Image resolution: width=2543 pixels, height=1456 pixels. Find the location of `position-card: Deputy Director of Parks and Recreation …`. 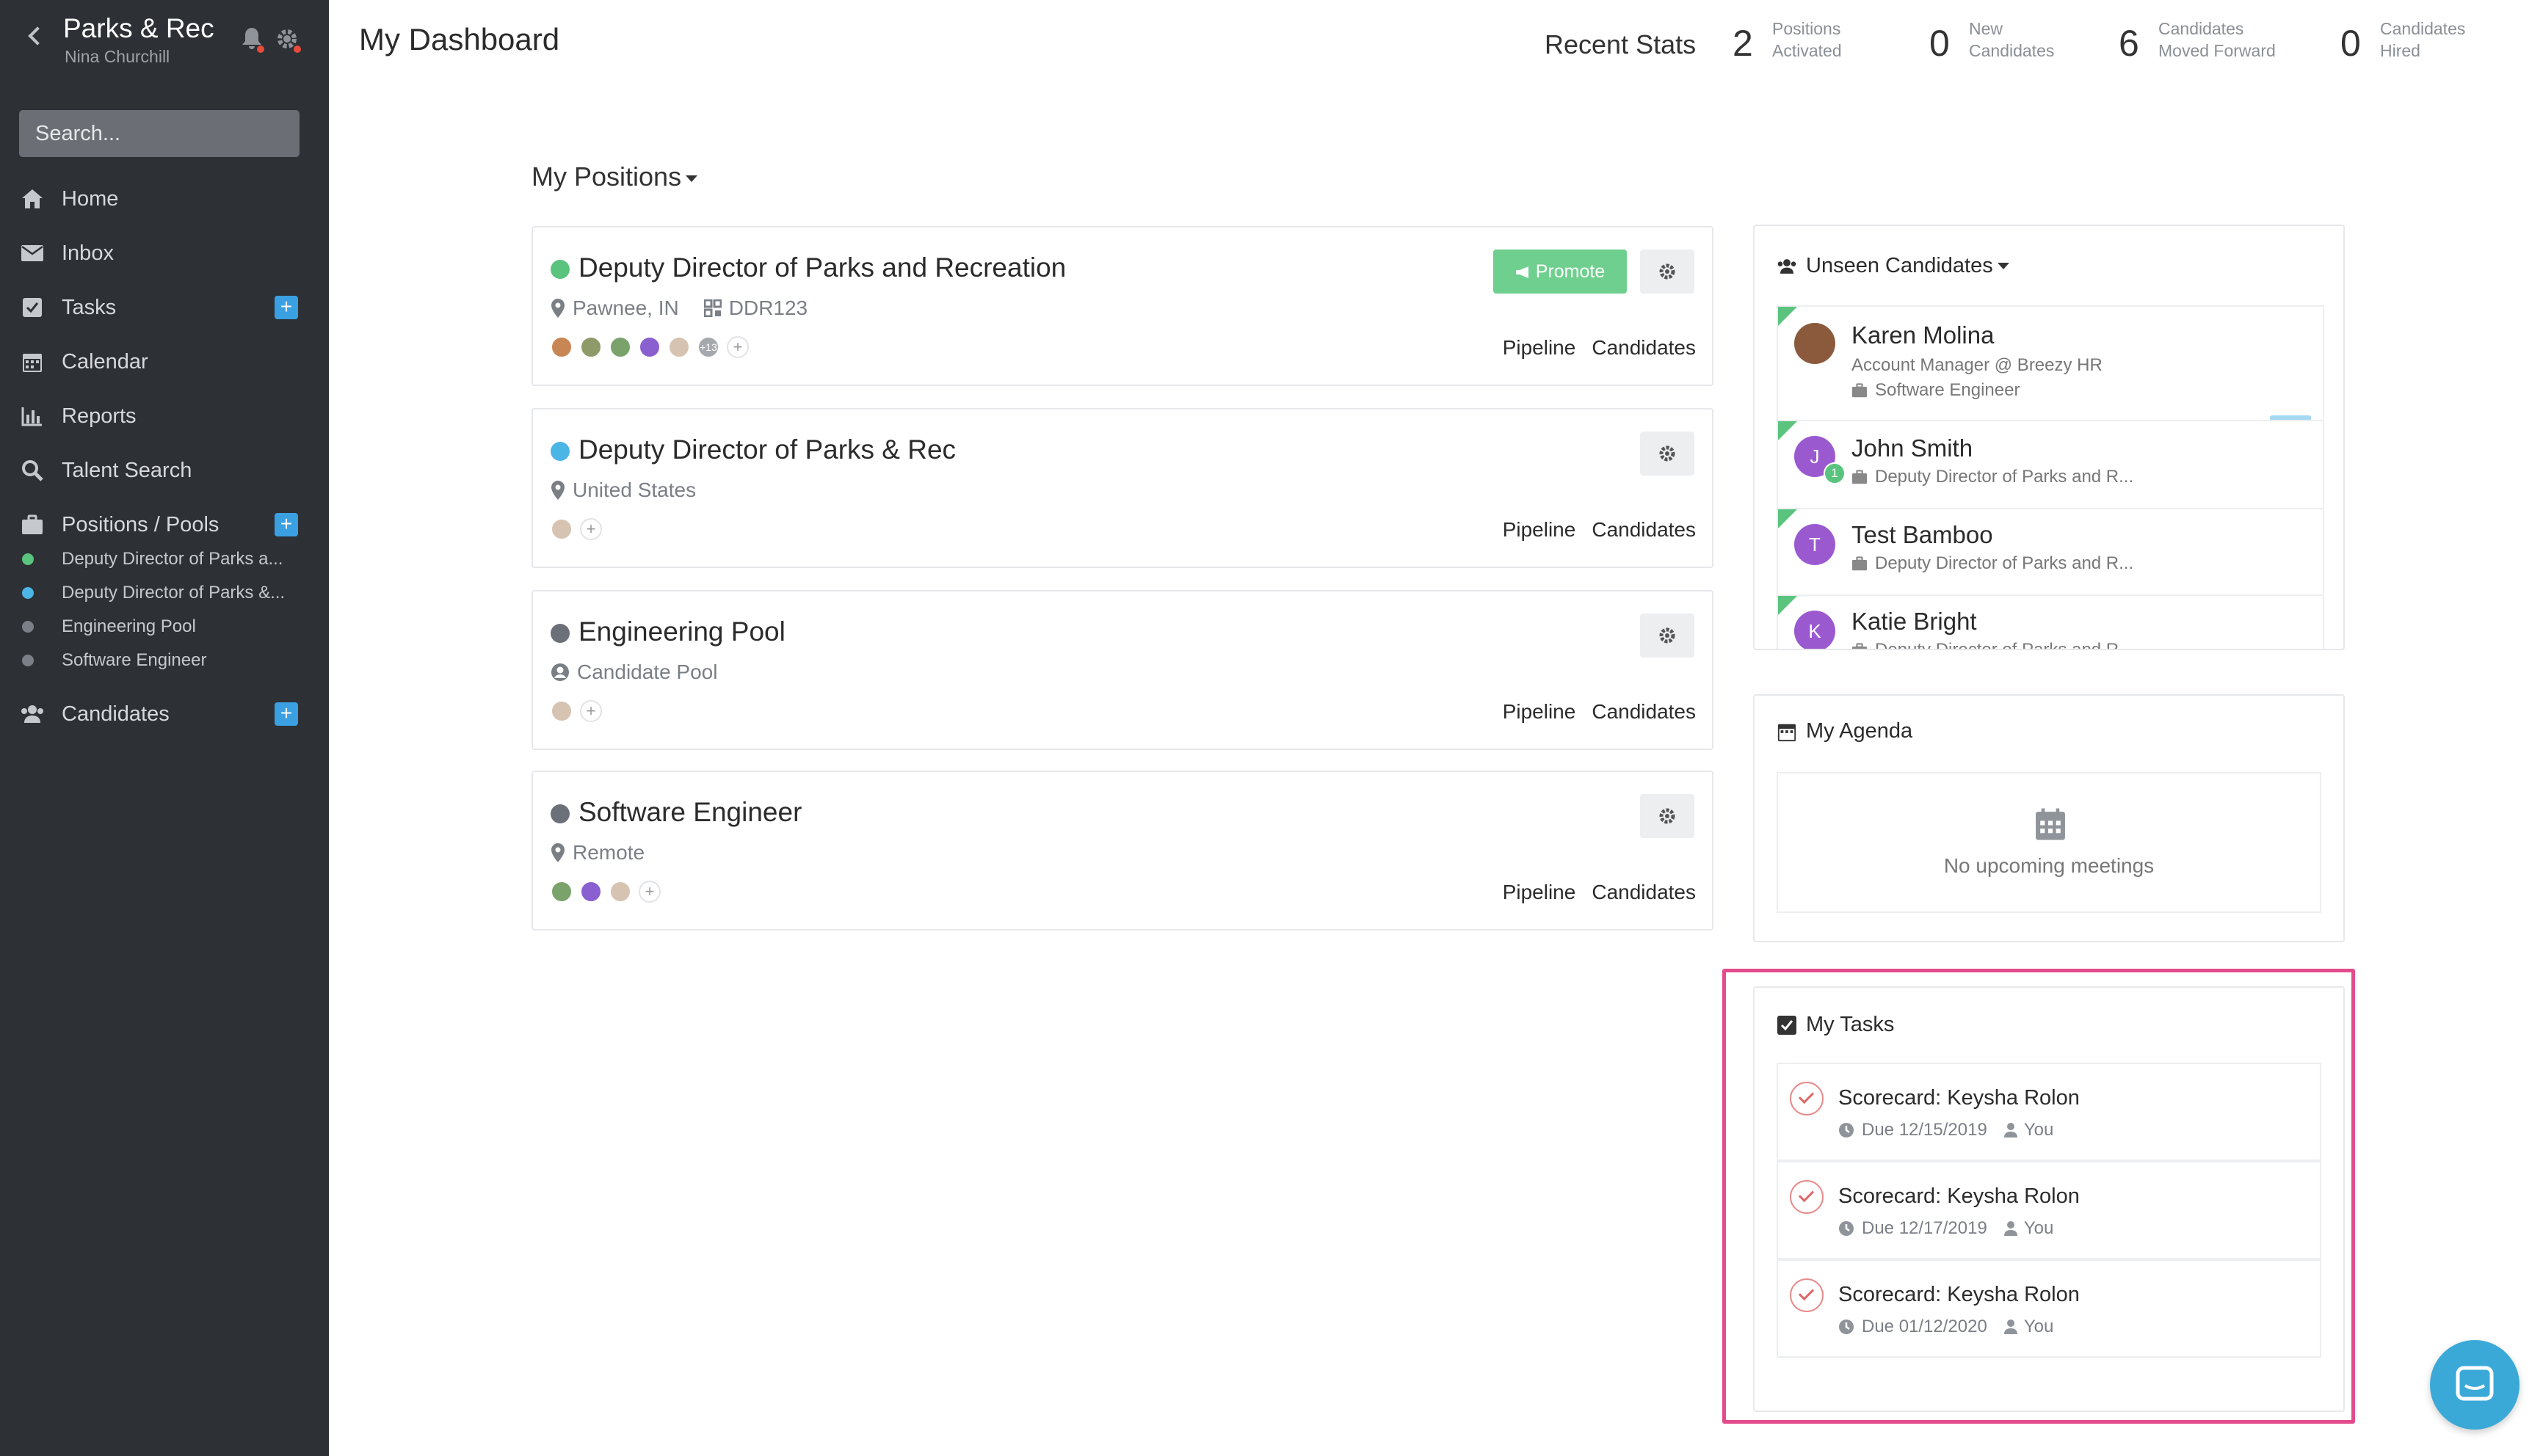

position-card: Deputy Director of Parks and Recreation … is located at coordinates (1122, 306).